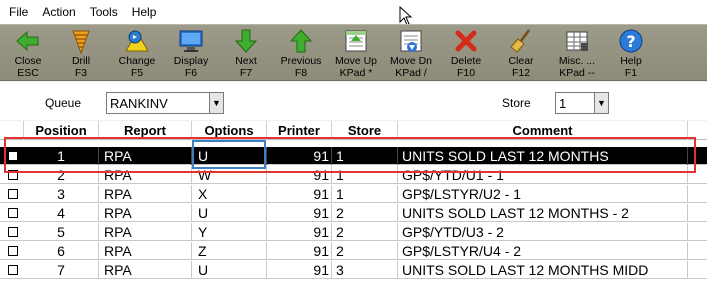 The width and height of the screenshot is (707, 287). What do you see at coordinates (563, 103) in the screenshot?
I see `store-value: 1` at bounding box center [563, 103].